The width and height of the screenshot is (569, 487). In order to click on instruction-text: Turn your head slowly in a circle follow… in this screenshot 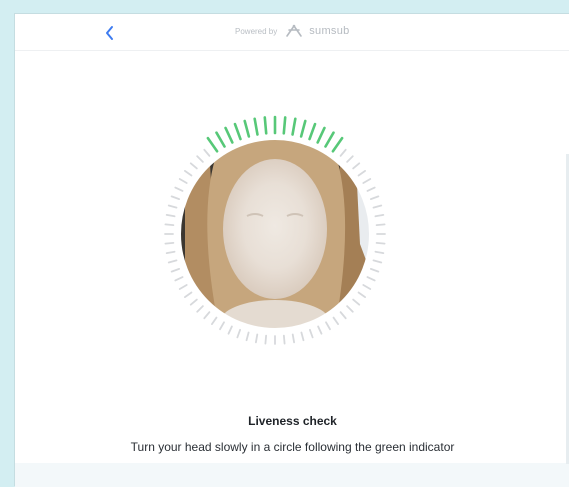, I will do `click(292, 447)`.